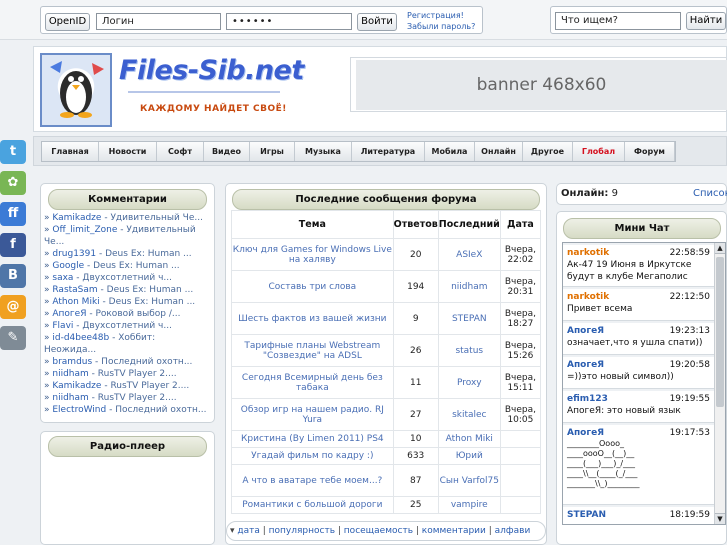 The image size is (727, 545). I want to click on last-poster-link: ASIeX, so click(469, 254).